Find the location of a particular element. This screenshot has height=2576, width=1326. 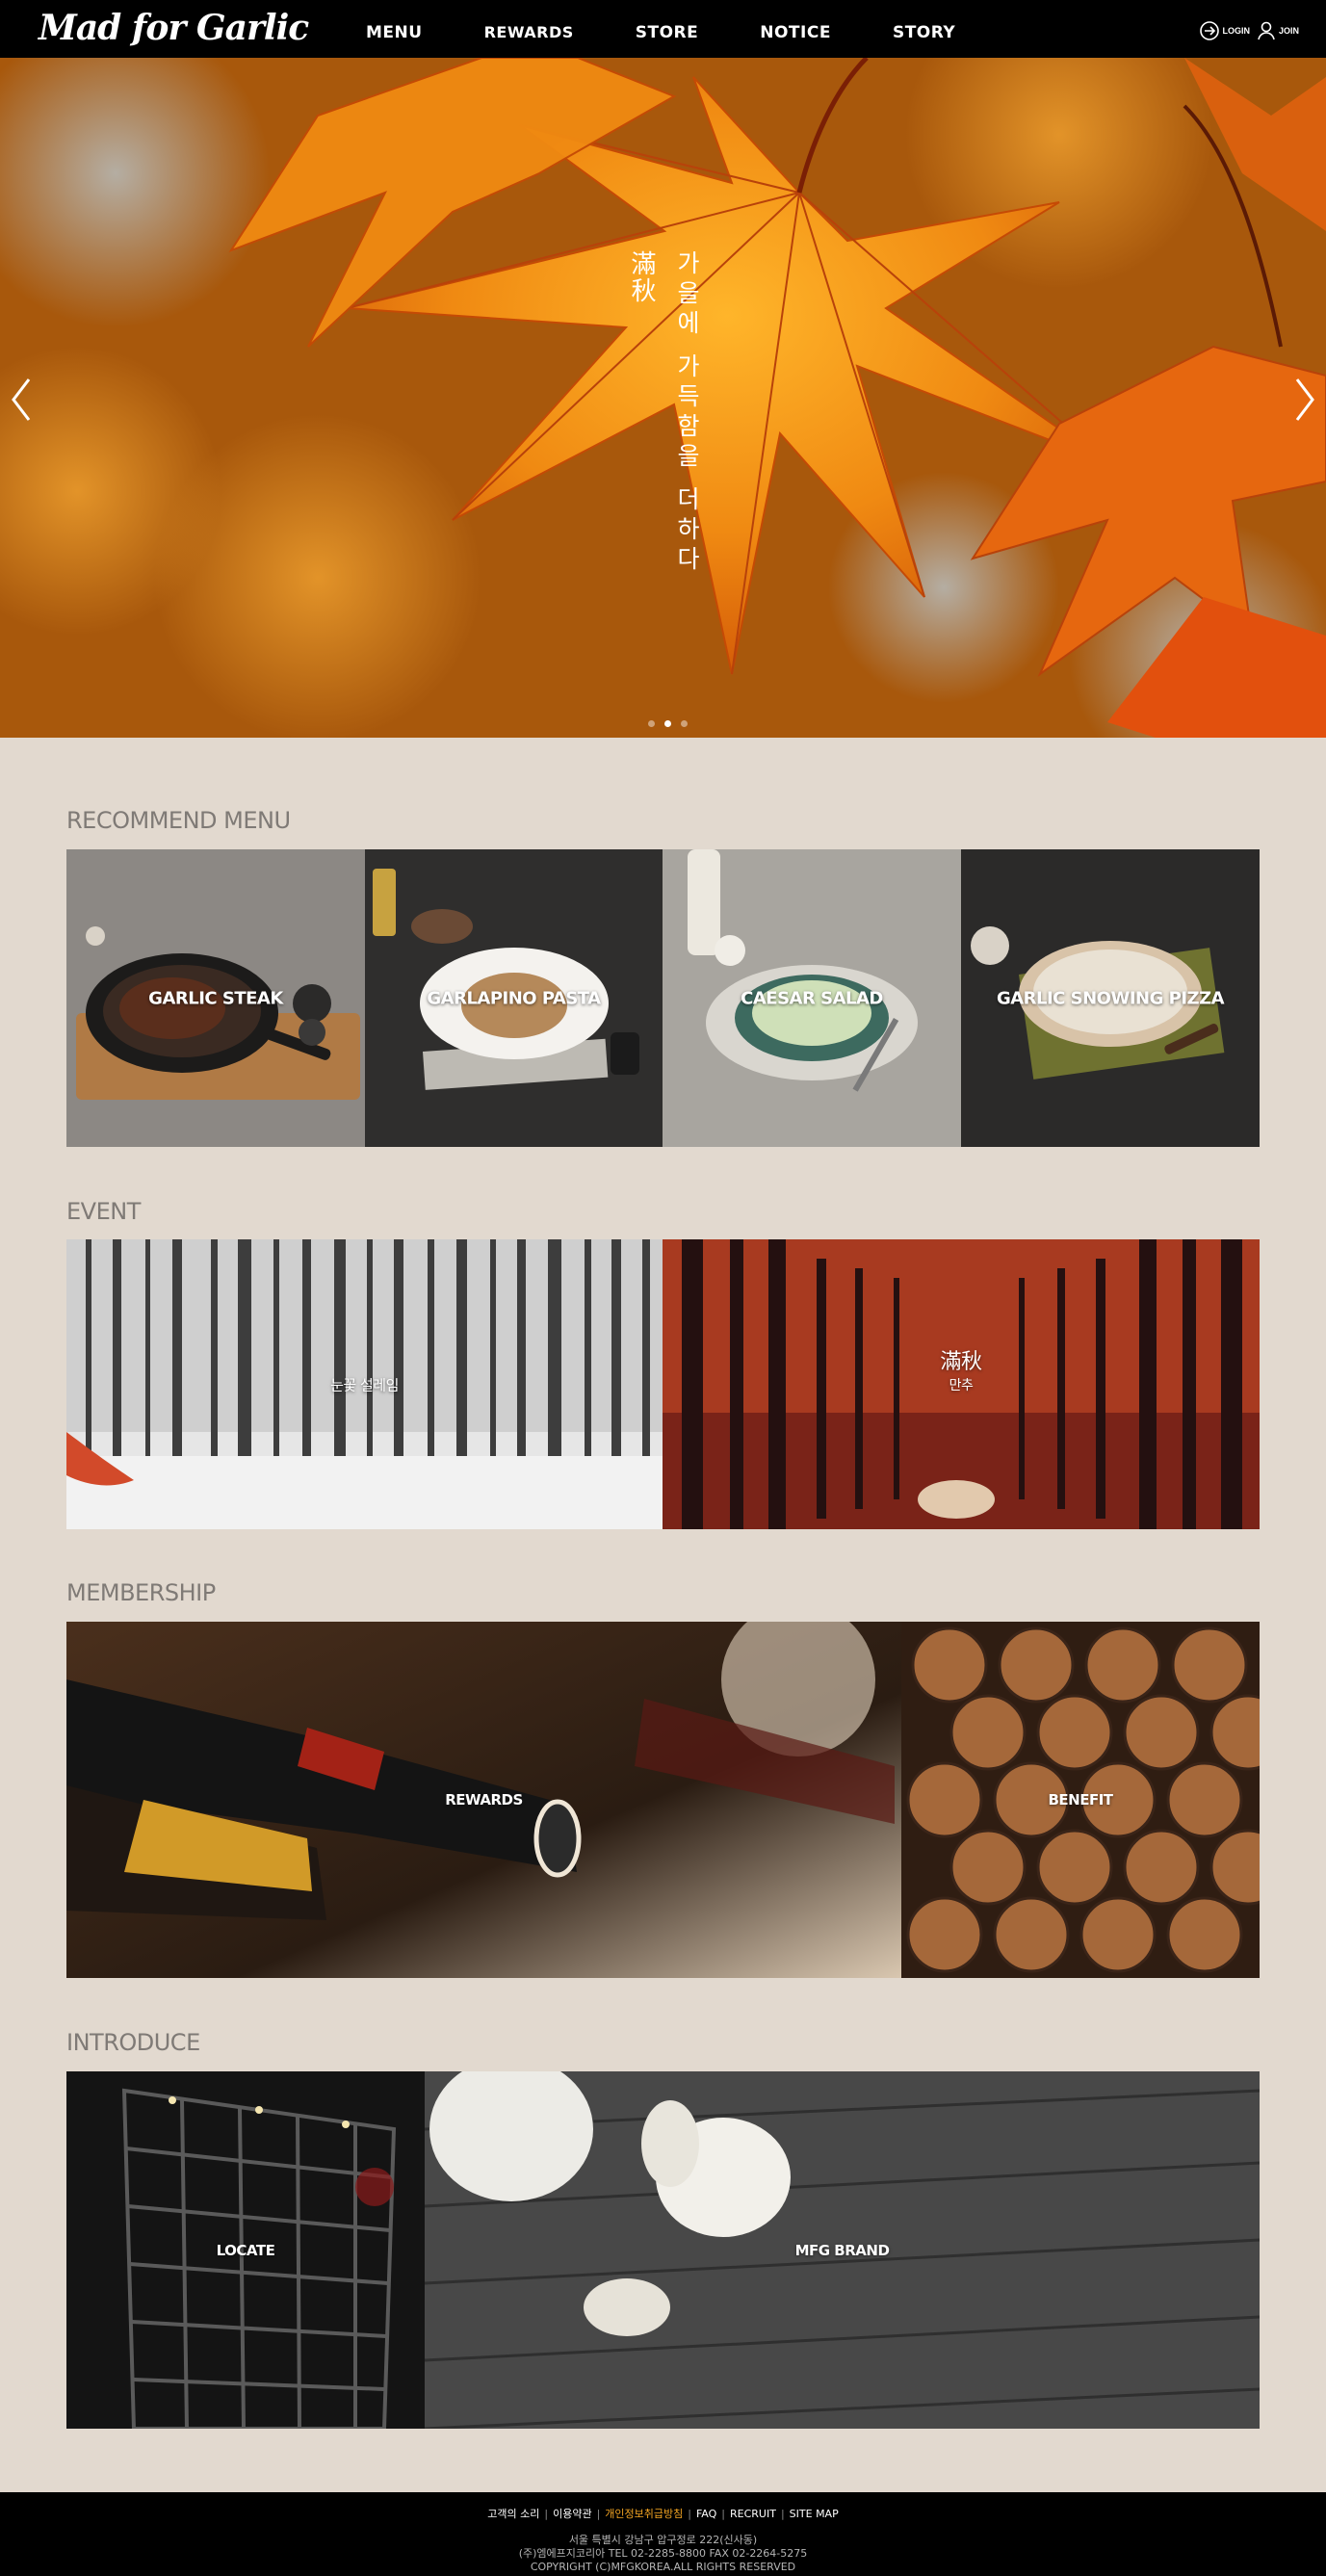

introduce-tile-mfg-brand: MFG BRAND is located at coordinates (842, 2250).